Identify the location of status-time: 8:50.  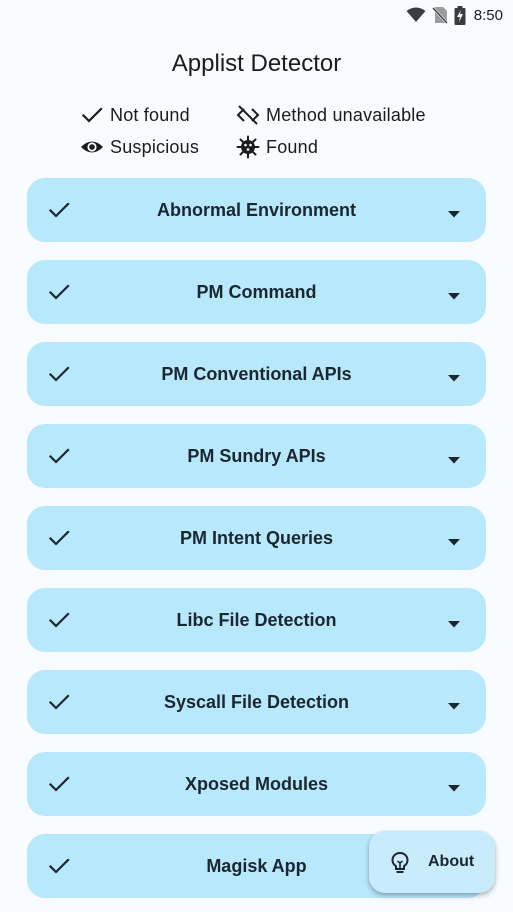
(488, 15).